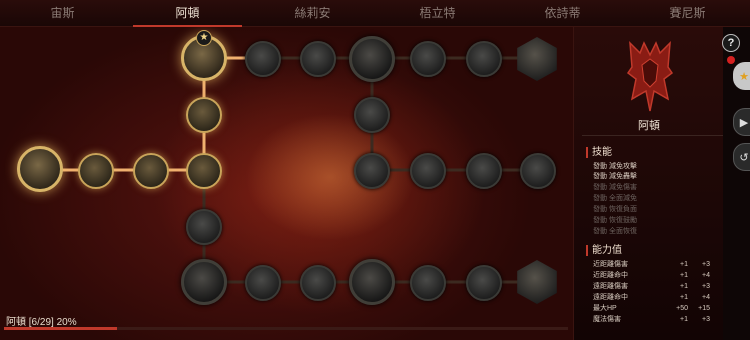 The width and height of the screenshot is (750, 340). What do you see at coordinates (605, 308) in the screenshot?
I see `stat-name: 最大HP` at bounding box center [605, 308].